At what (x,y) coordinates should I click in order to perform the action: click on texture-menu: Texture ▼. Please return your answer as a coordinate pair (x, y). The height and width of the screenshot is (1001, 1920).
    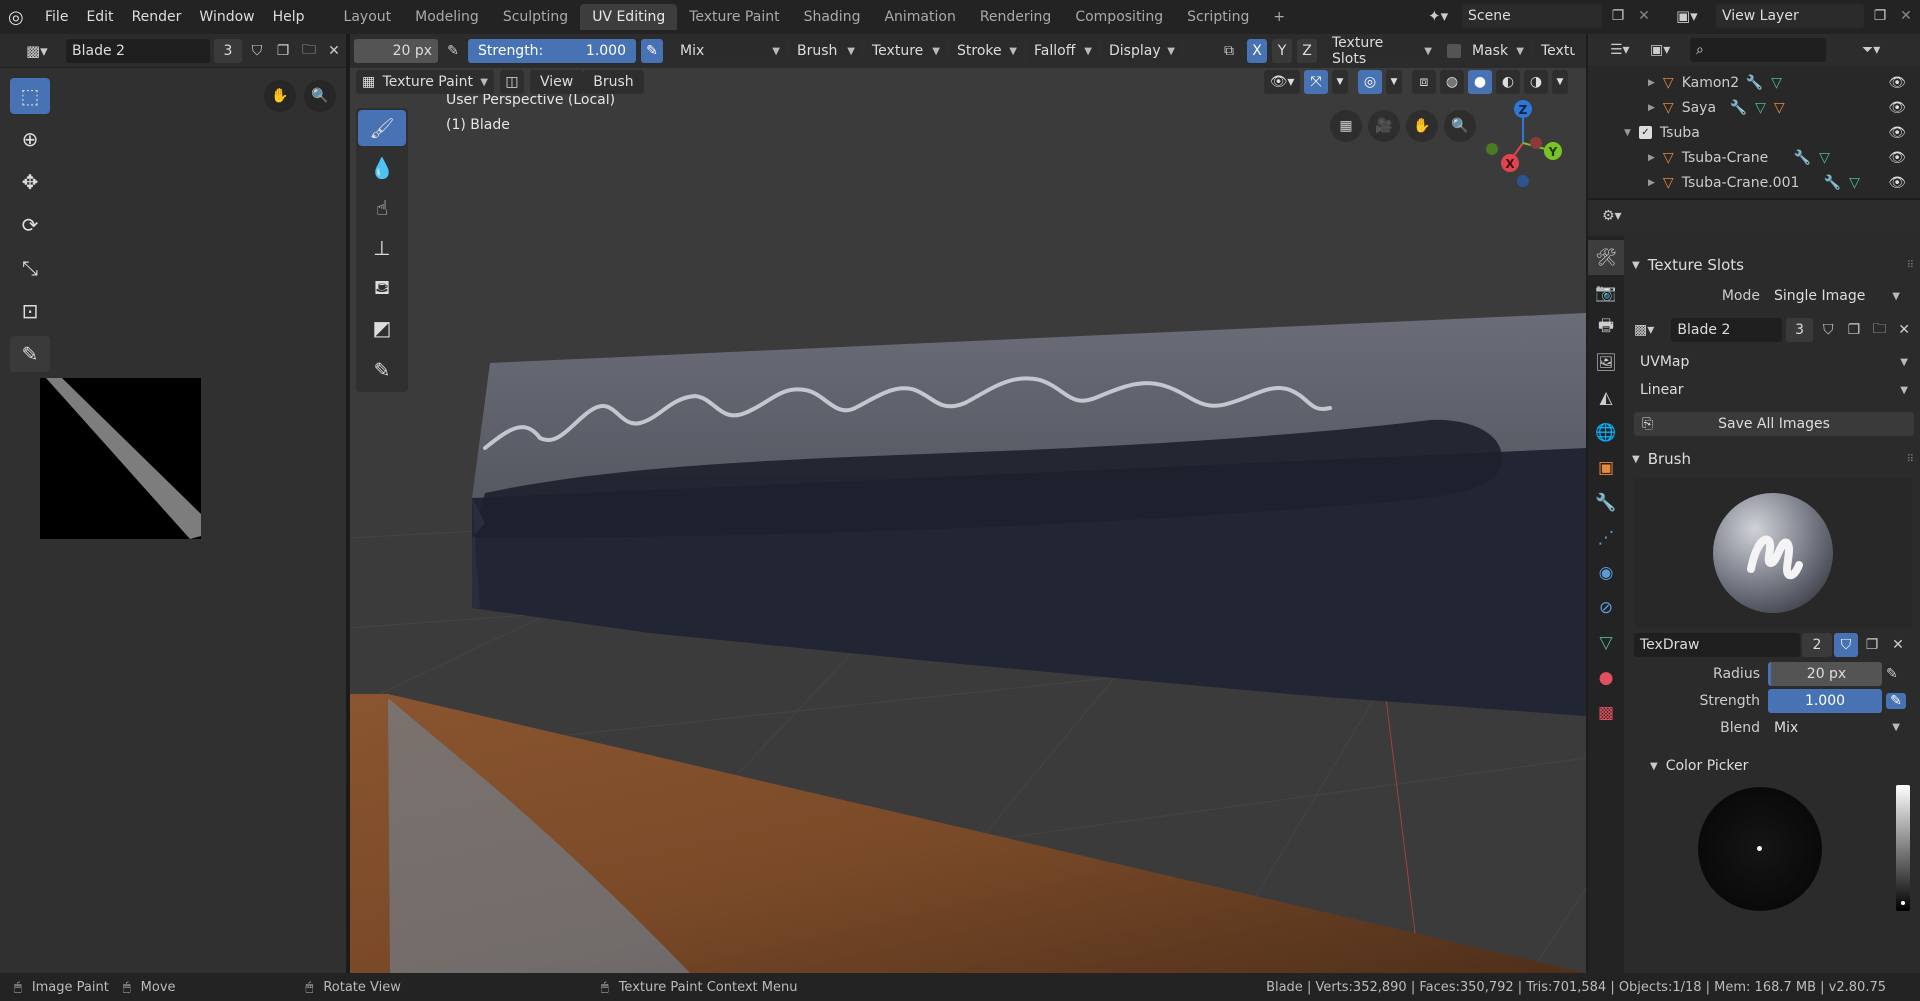
    Looking at the image, I should click on (906, 51).